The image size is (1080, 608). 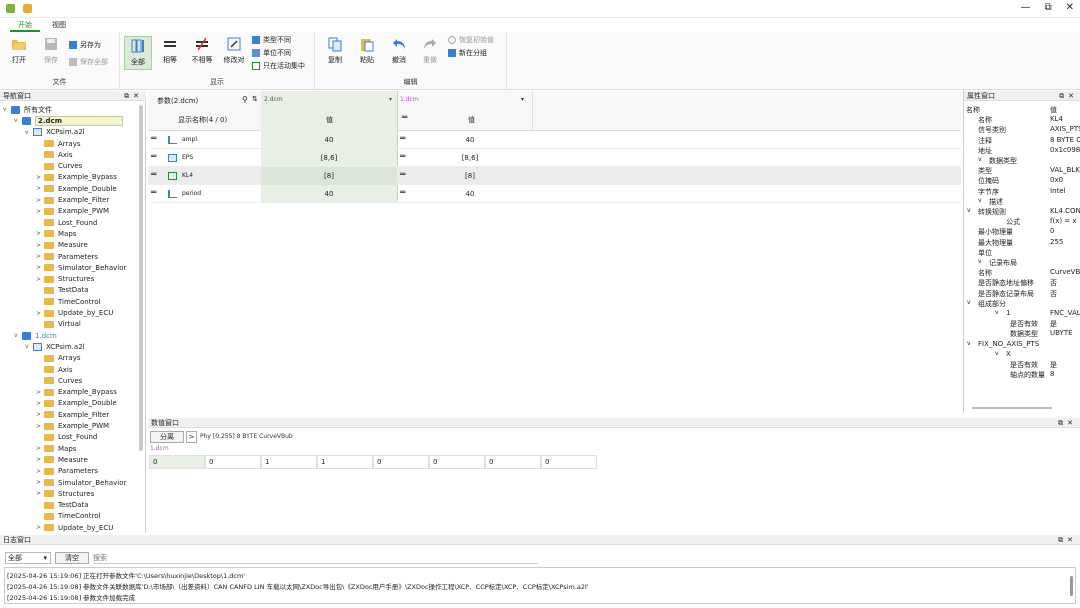 What do you see at coordinates (1022, 140) in the screenshot?
I see `property-row: 注释 8 BYTE C` at bounding box center [1022, 140].